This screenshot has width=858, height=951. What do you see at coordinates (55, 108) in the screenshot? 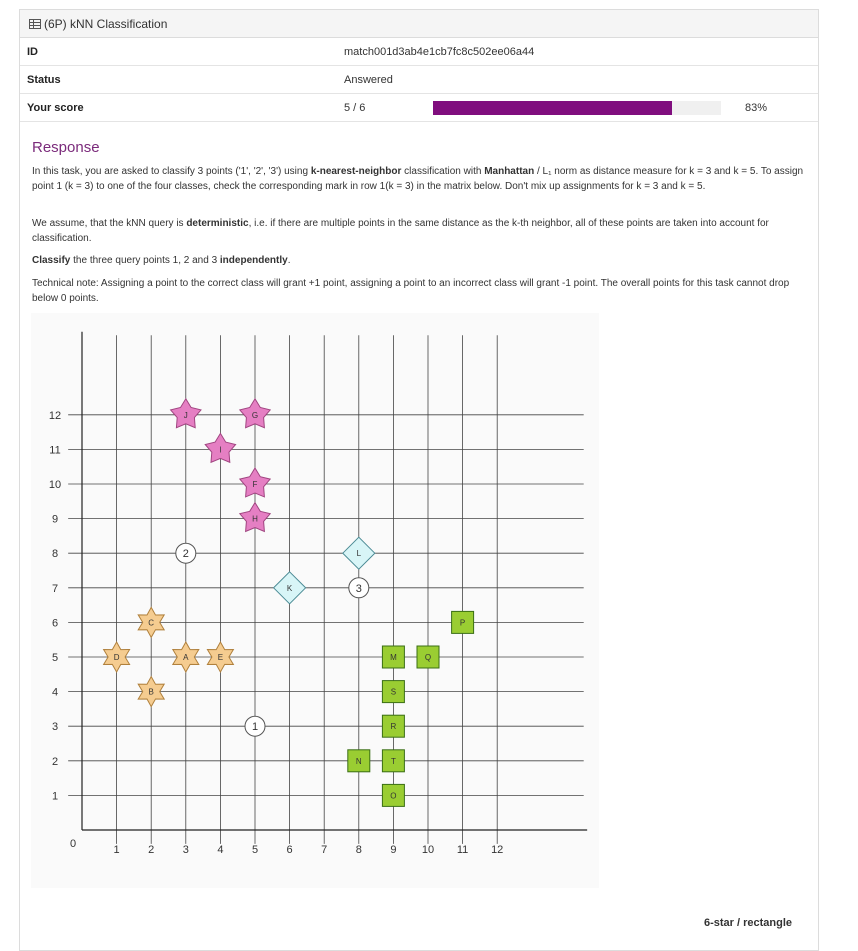
I see `score-label: Your score` at bounding box center [55, 108].